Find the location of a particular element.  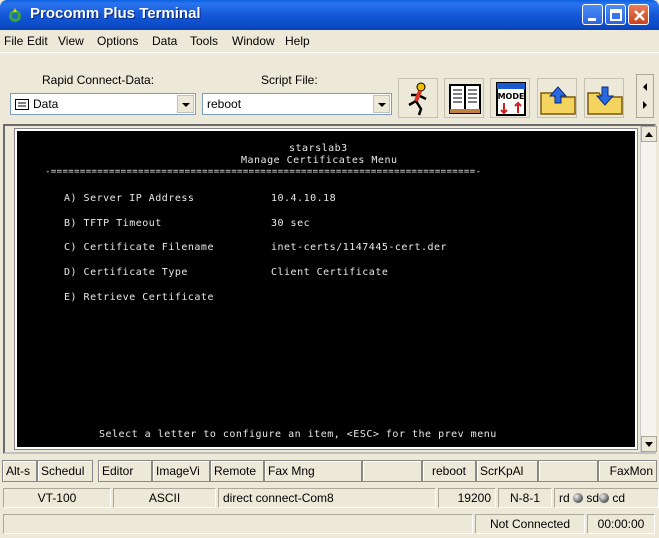

mode-icon: MODE is located at coordinates (511, 99).